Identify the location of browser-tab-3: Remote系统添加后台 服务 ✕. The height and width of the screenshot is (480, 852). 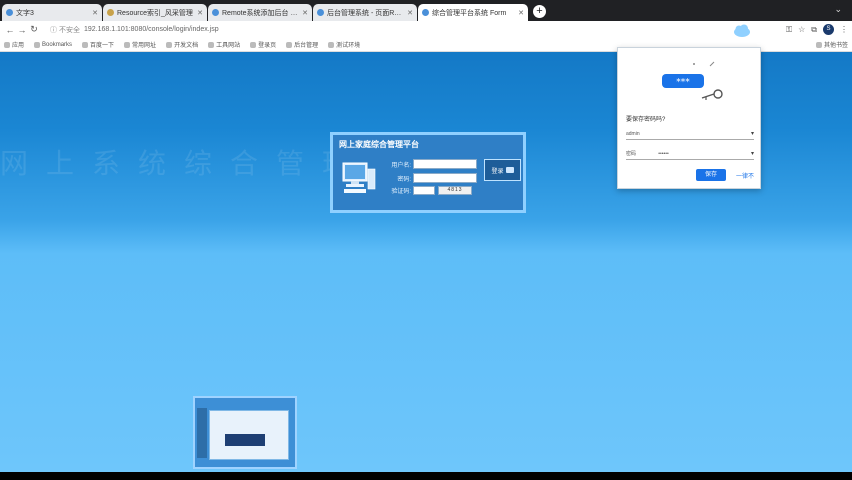
(260, 12).